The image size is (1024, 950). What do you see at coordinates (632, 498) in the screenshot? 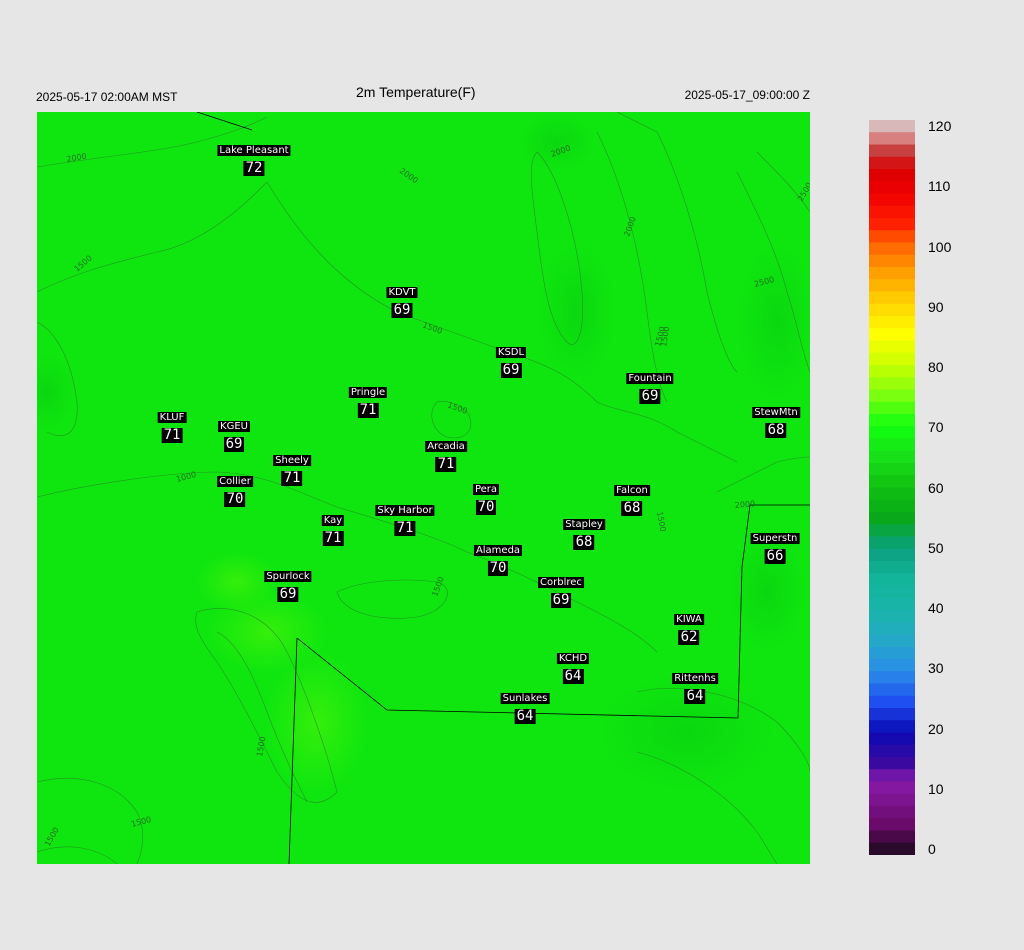
I see `station-marker: Falcon 68` at bounding box center [632, 498].